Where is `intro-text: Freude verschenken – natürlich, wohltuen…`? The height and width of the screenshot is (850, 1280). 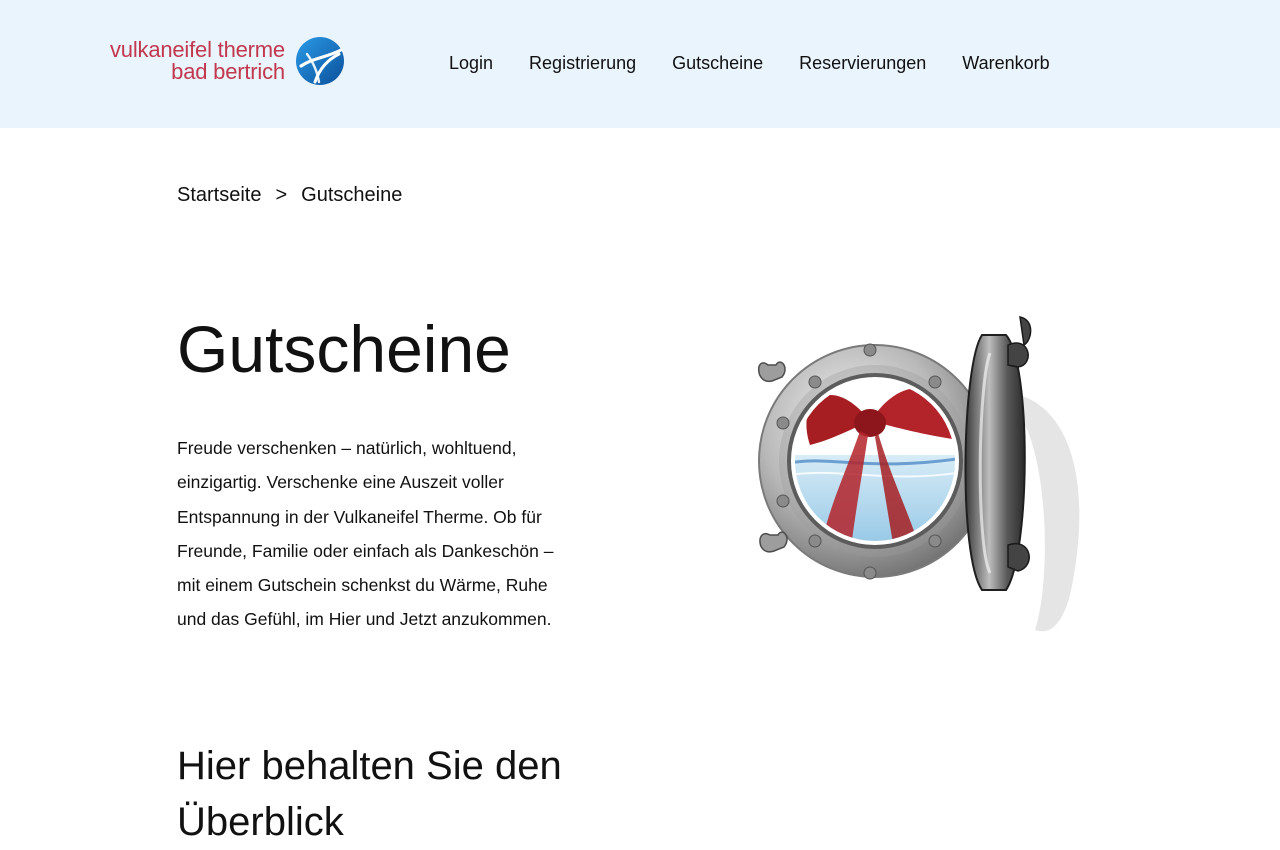
intro-text: Freude verschenken – natürlich, wohltuen… is located at coordinates (365, 534).